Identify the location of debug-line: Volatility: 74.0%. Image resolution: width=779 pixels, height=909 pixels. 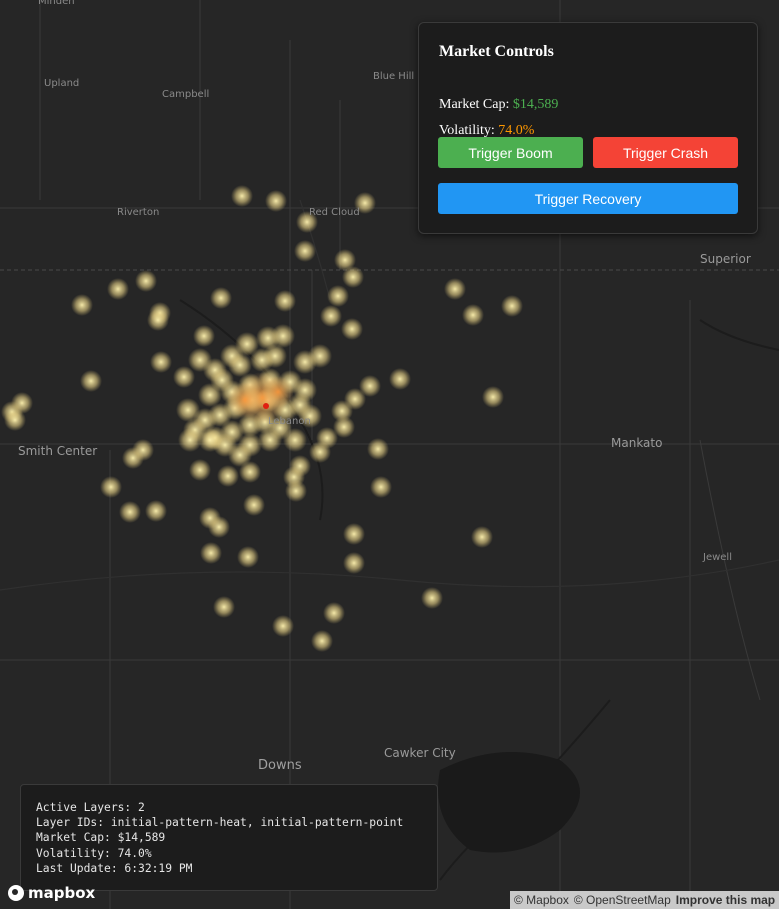
(94, 853).